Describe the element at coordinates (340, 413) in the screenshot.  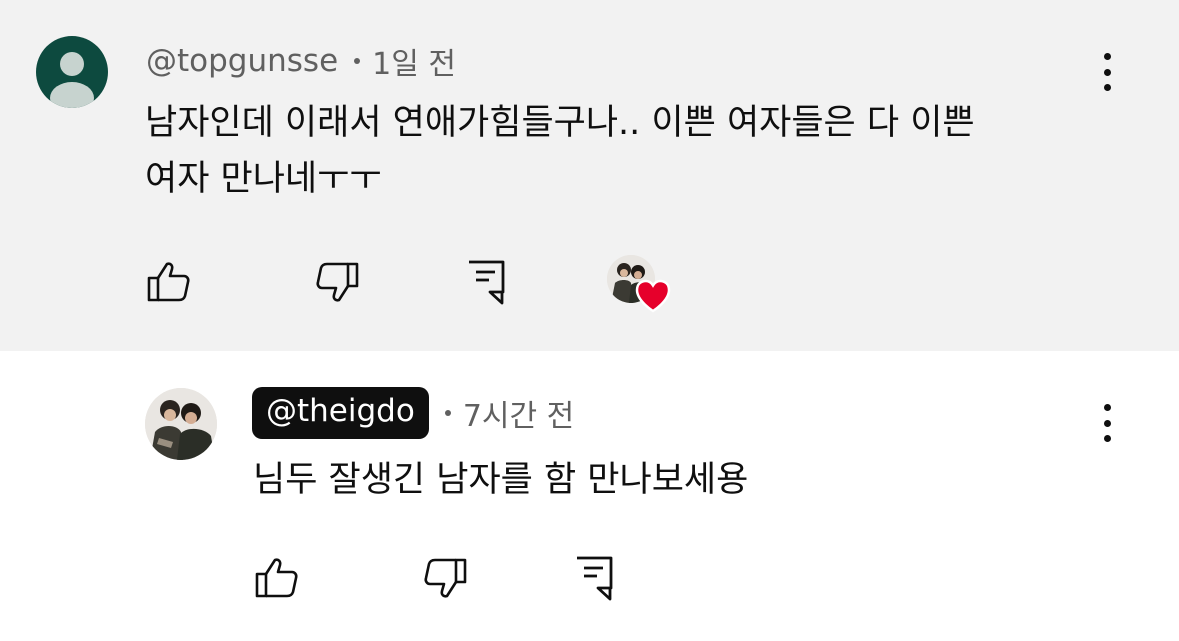
I see `comment-author-handle-pill: @theigdo` at that location.